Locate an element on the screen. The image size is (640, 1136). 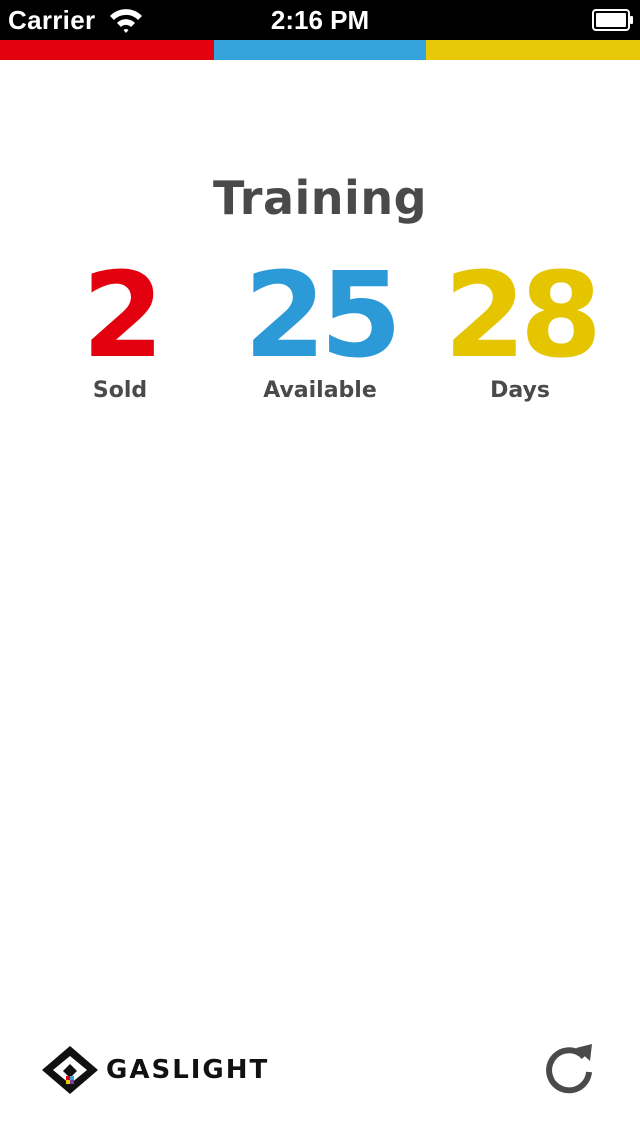
stat-days-label: Days is located at coordinates (520, 390).